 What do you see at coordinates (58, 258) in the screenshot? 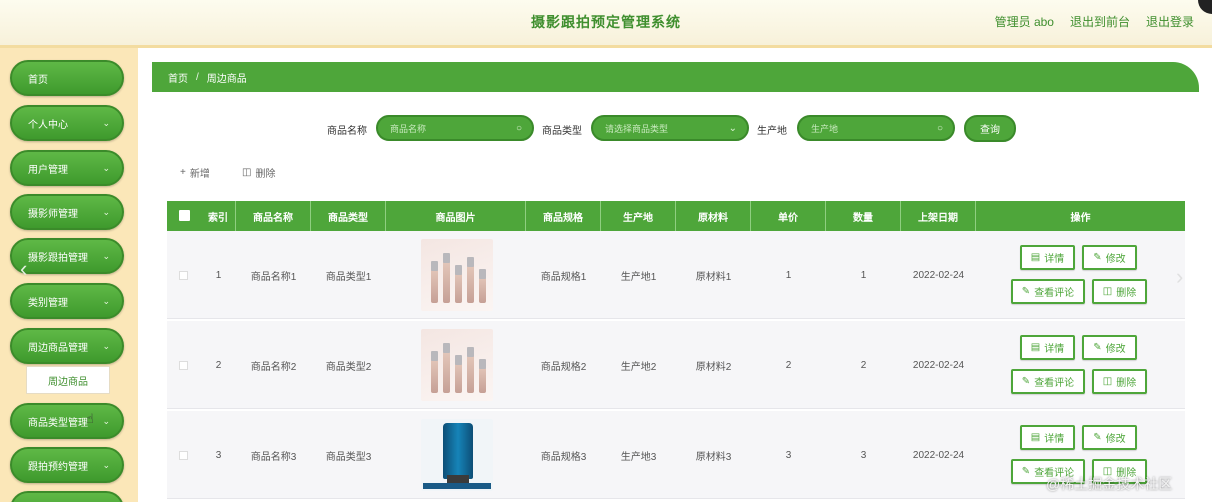
I see `sidebar-item-label: 摄影跟拍管理` at bounding box center [58, 258].